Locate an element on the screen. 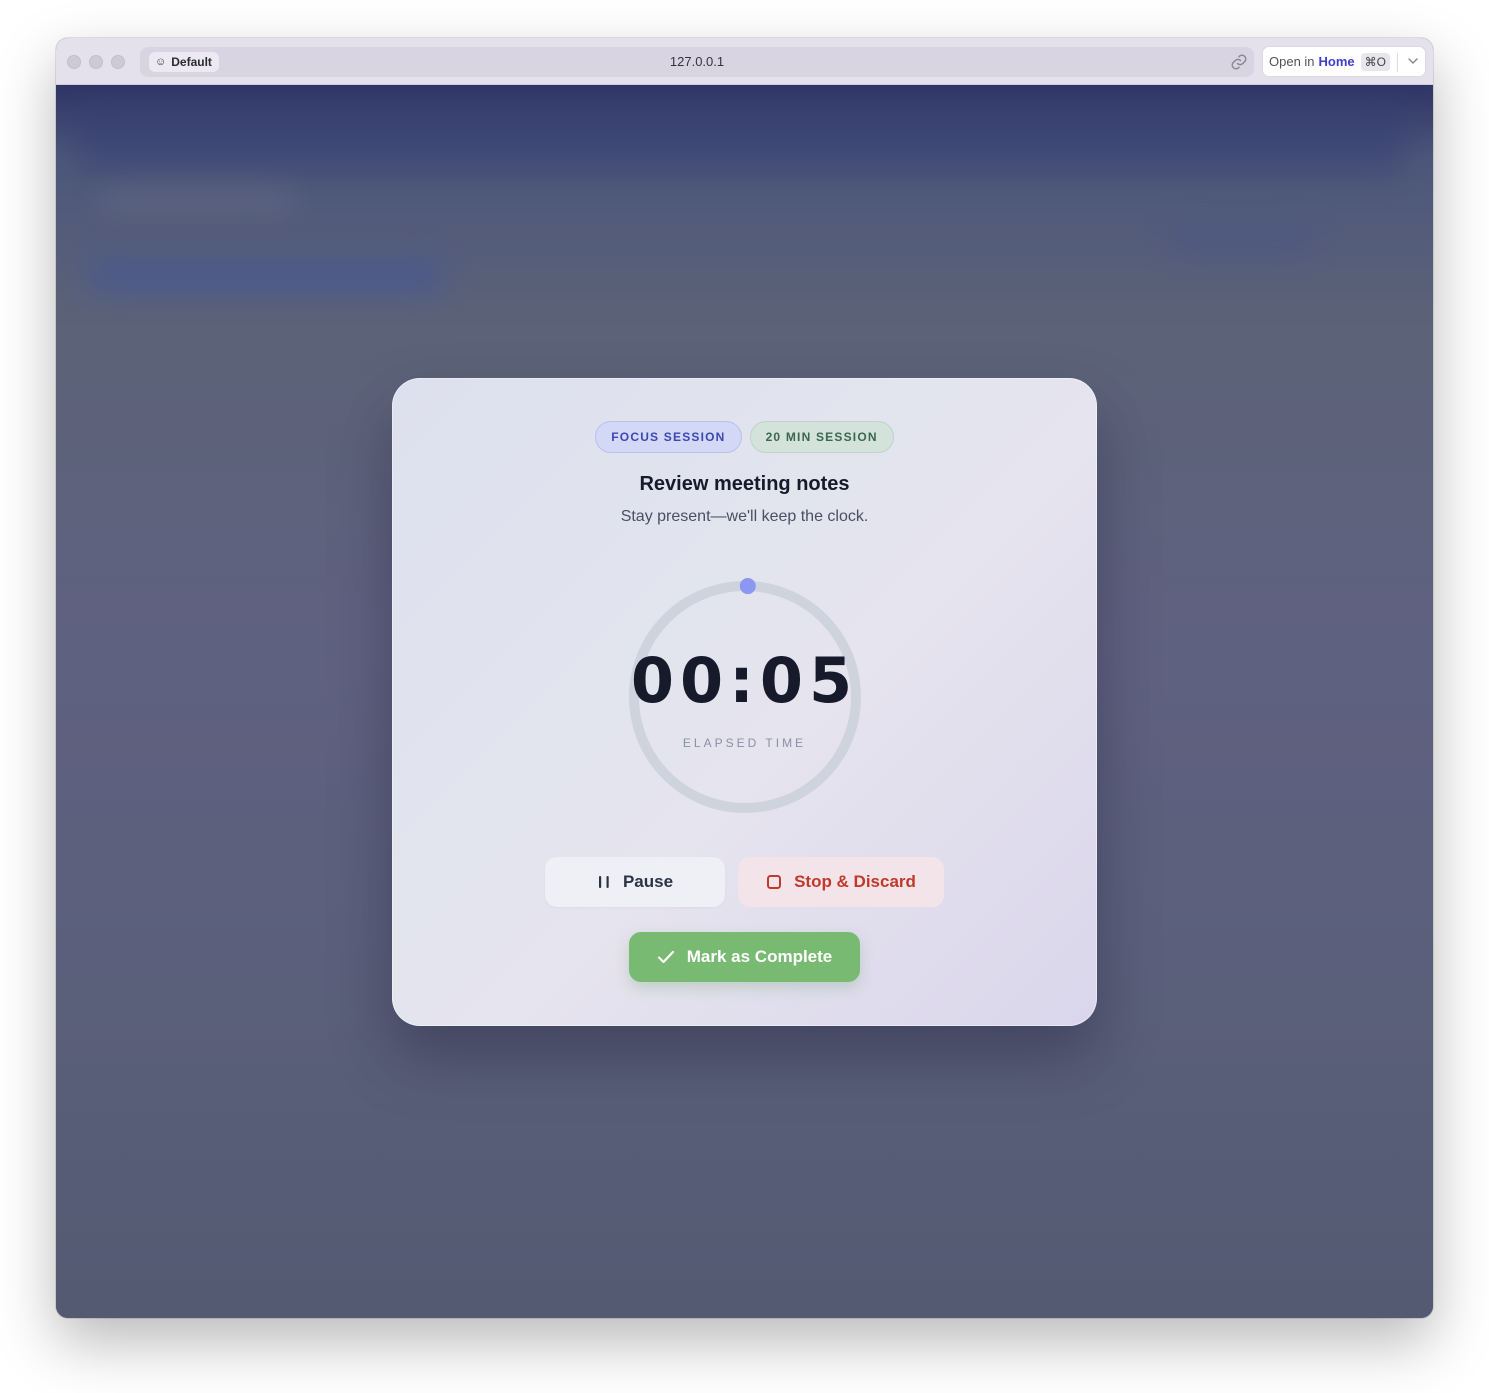 This screenshot has height=1393, width=1489. open-in-target: Home is located at coordinates (1336, 61).